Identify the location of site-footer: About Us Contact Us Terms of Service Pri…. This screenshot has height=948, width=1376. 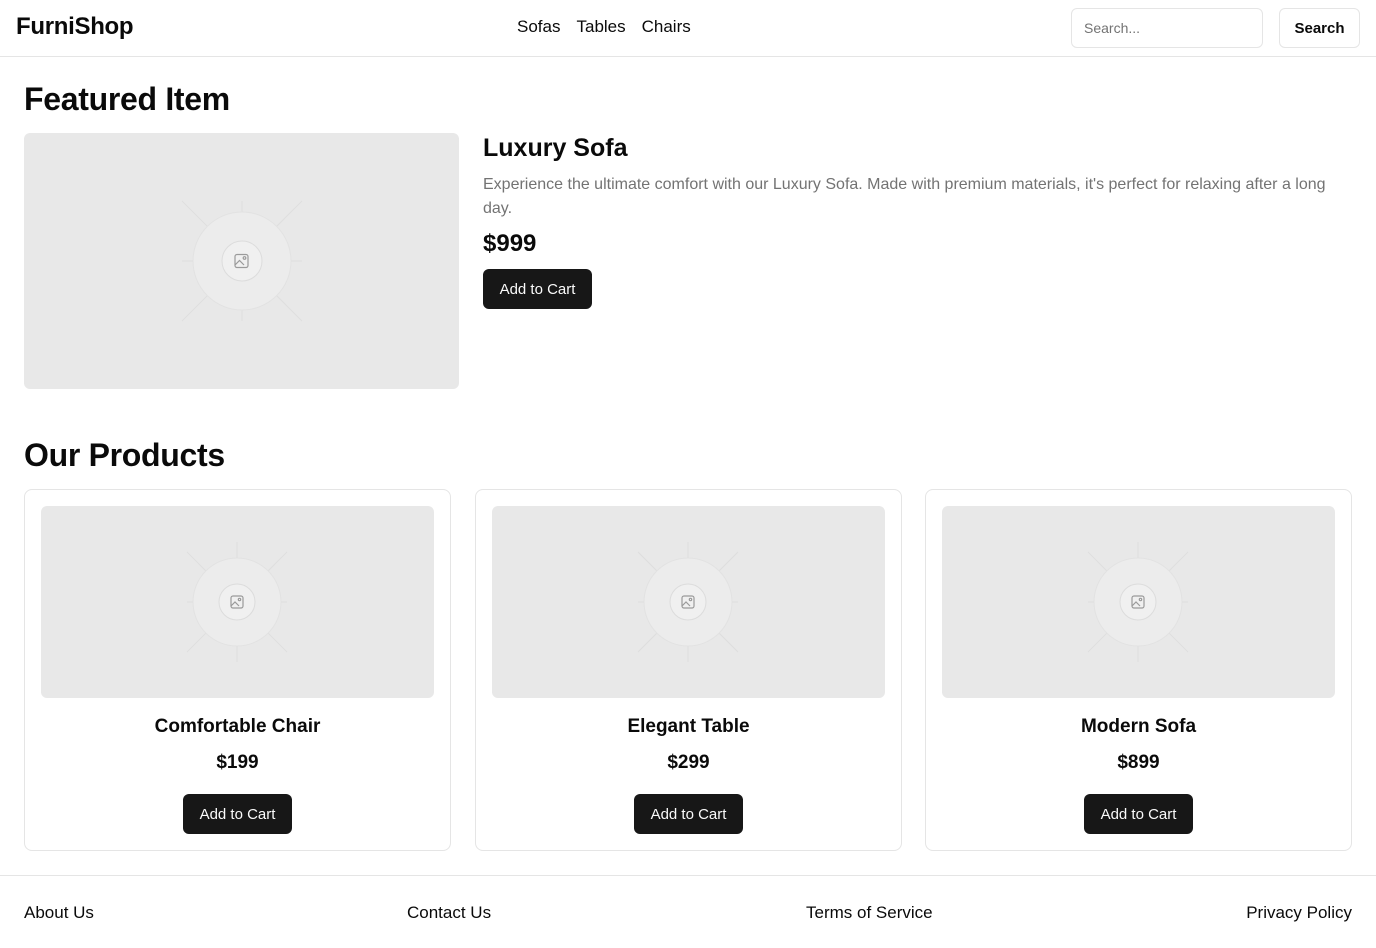
(688, 911).